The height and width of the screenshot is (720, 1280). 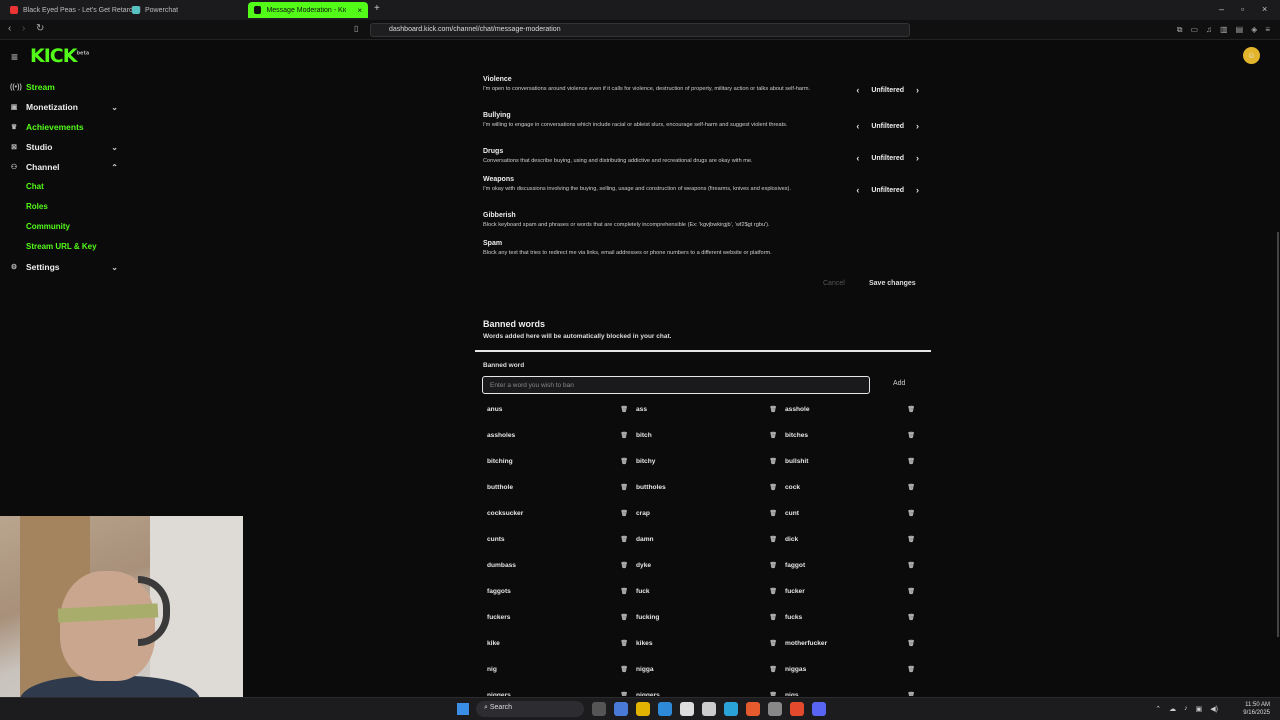 What do you see at coordinates (9, 28) in the screenshot?
I see `back-icon: ‹` at bounding box center [9, 28].